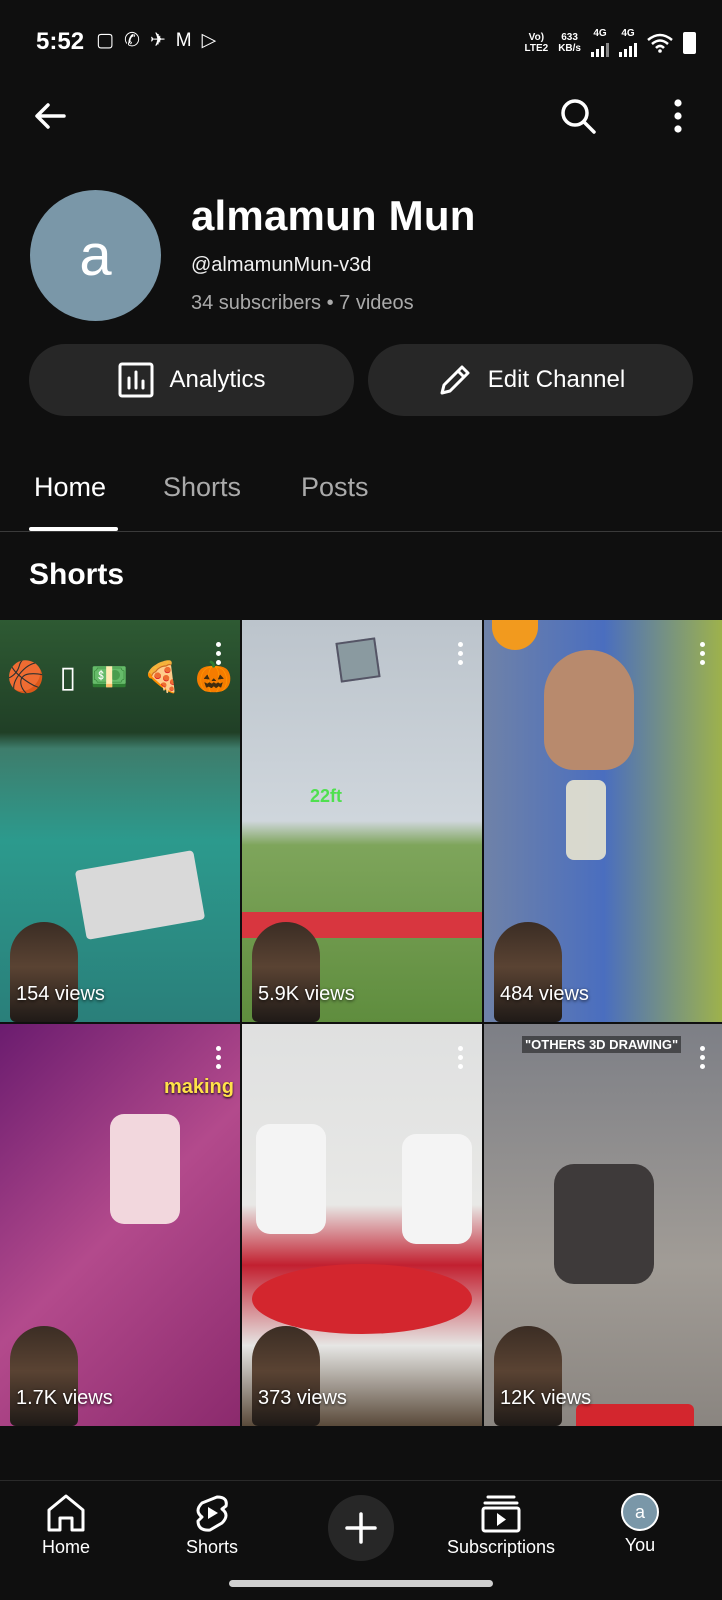 Image resolution: width=722 pixels, height=1600 pixels. Describe the element at coordinates (546, 1398) in the screenshot. I see `view-count: 12K views` at that location.